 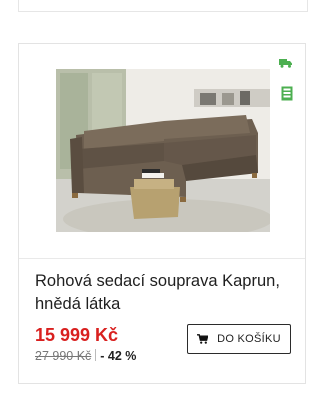 I want to click on old-price: 27 990 Kč, so click(x=63, y=356).